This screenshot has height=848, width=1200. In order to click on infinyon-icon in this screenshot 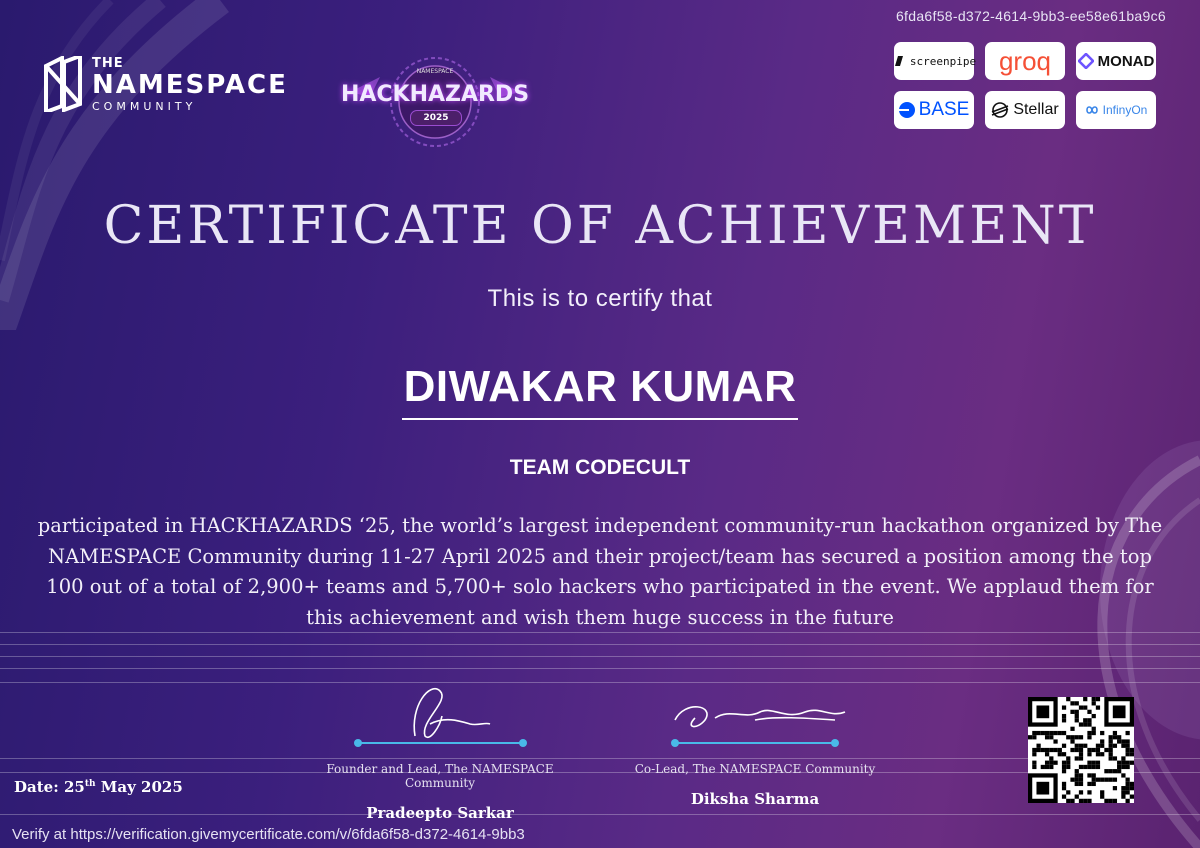, I will do `click(1092, 110)`.